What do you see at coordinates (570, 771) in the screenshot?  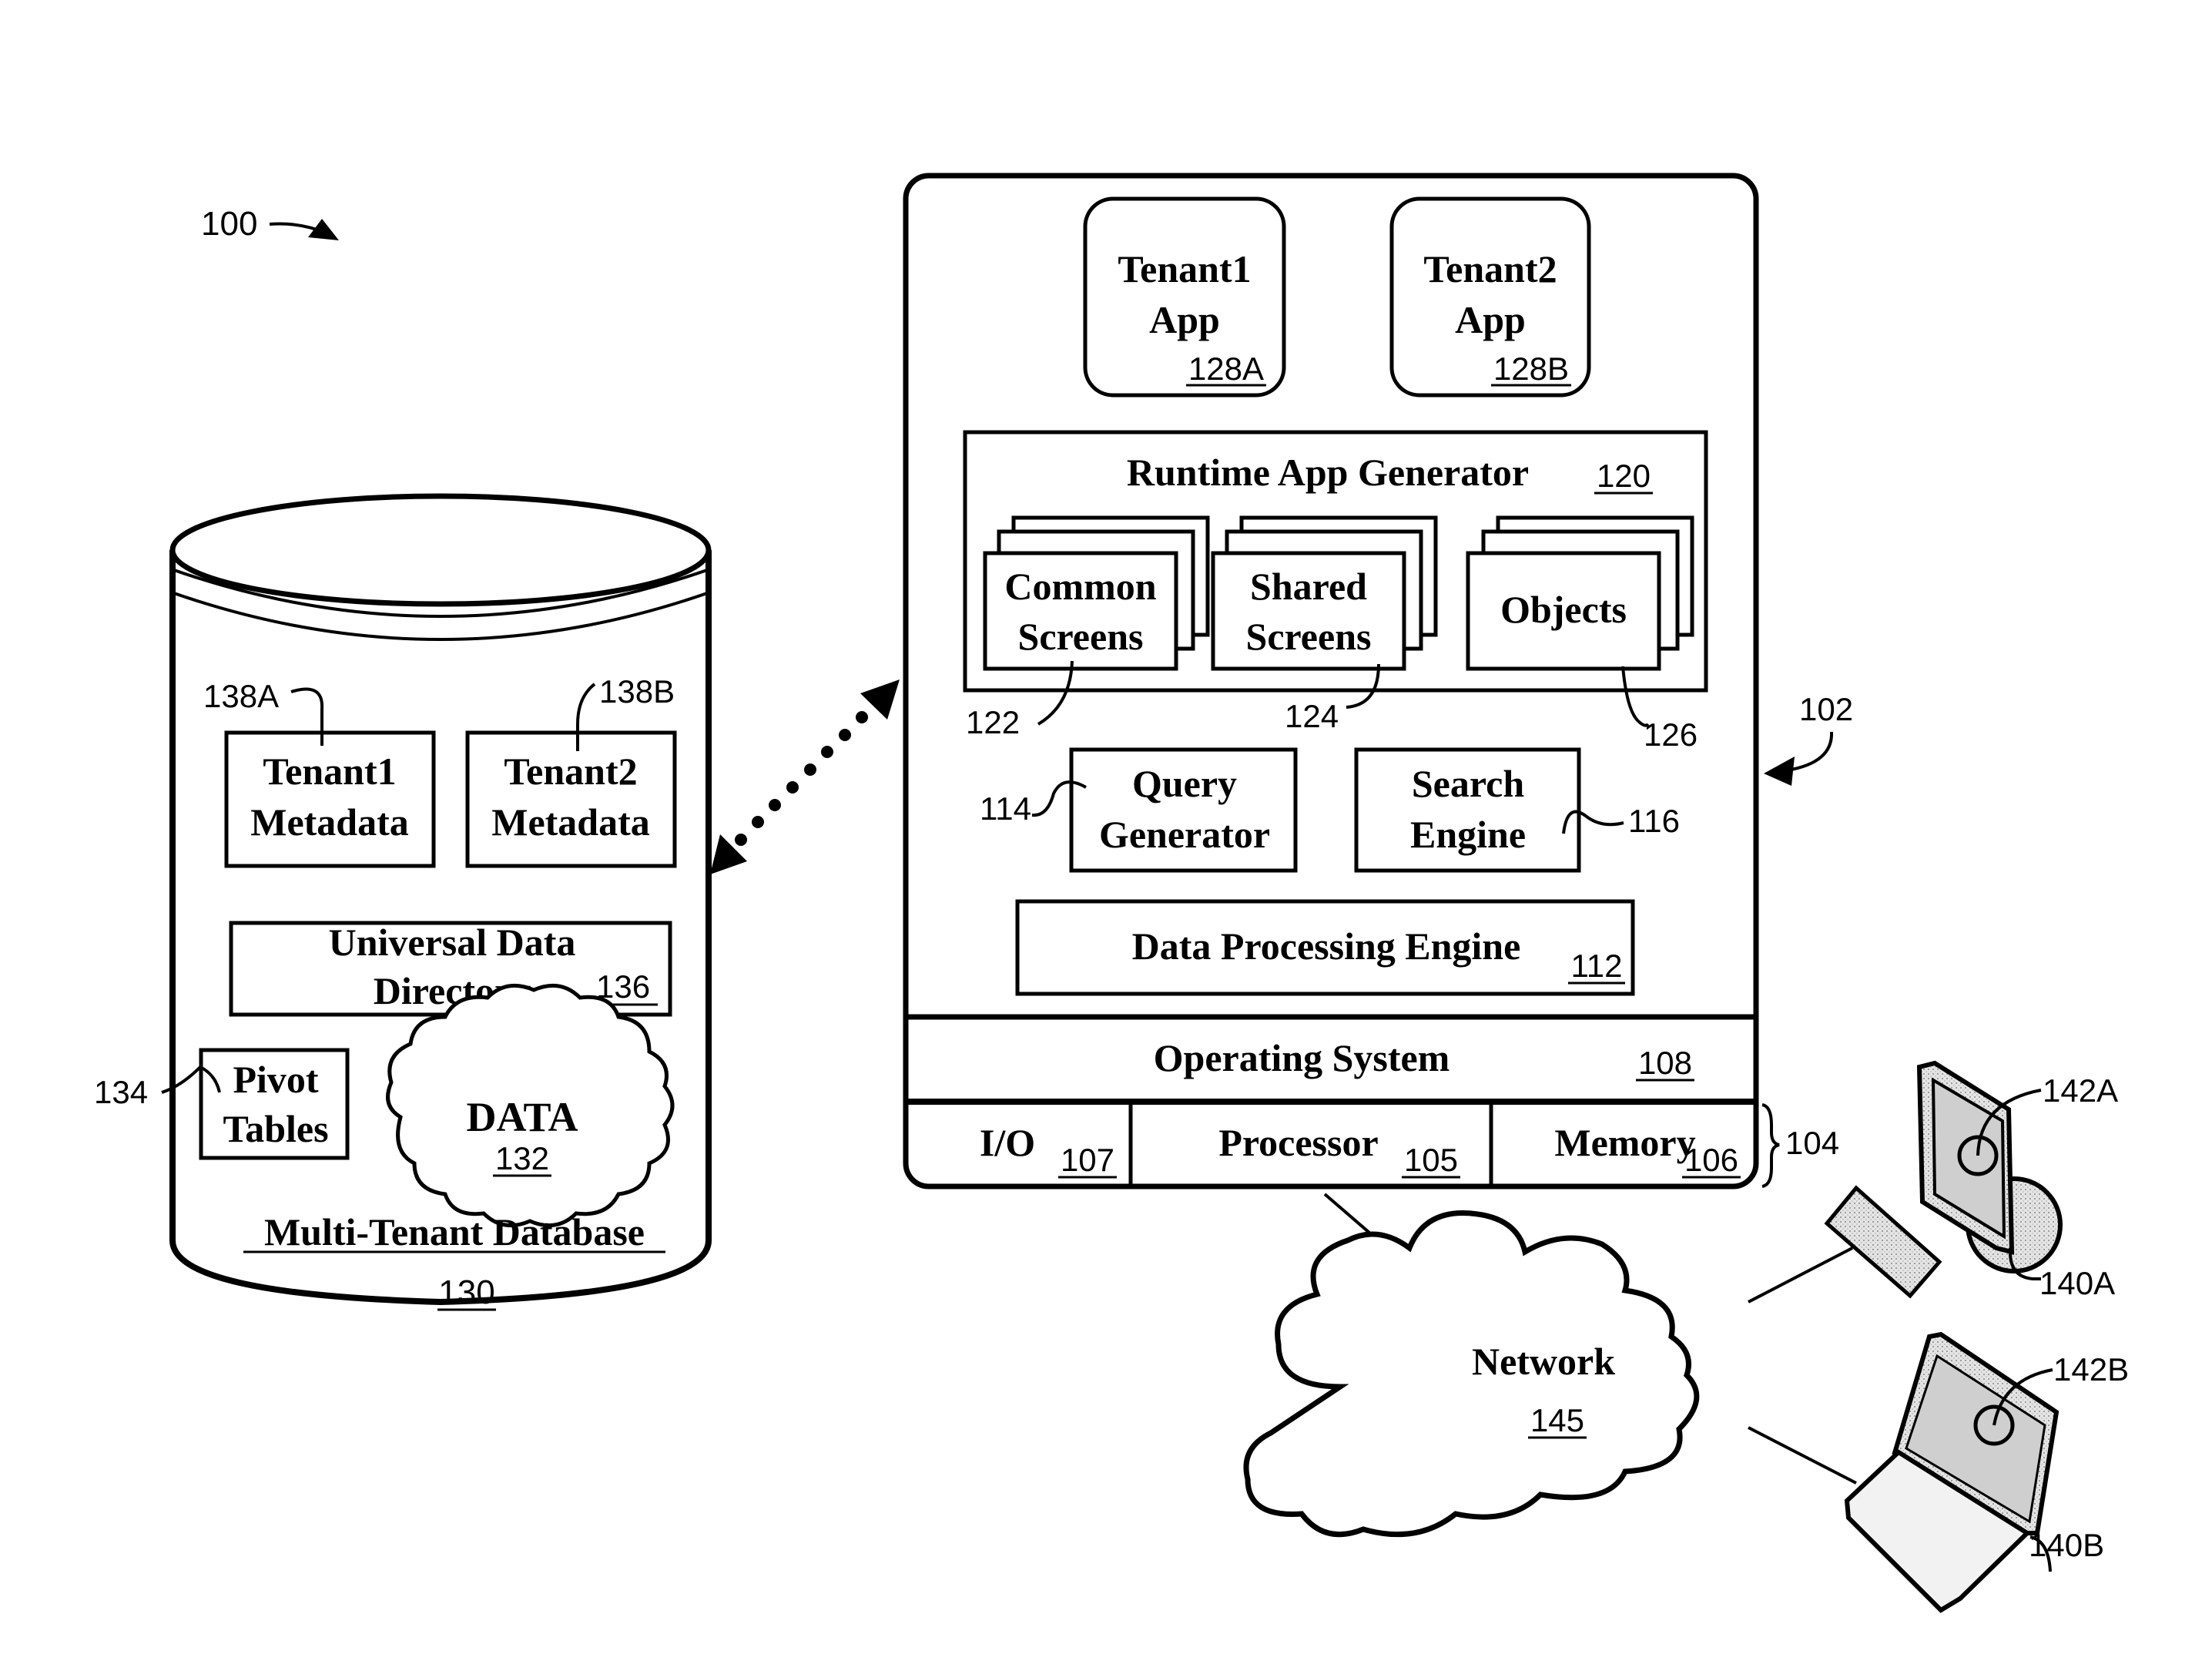 I see `tenant2-metadata-line1: Tenant2` at bounding box center [570, 771].